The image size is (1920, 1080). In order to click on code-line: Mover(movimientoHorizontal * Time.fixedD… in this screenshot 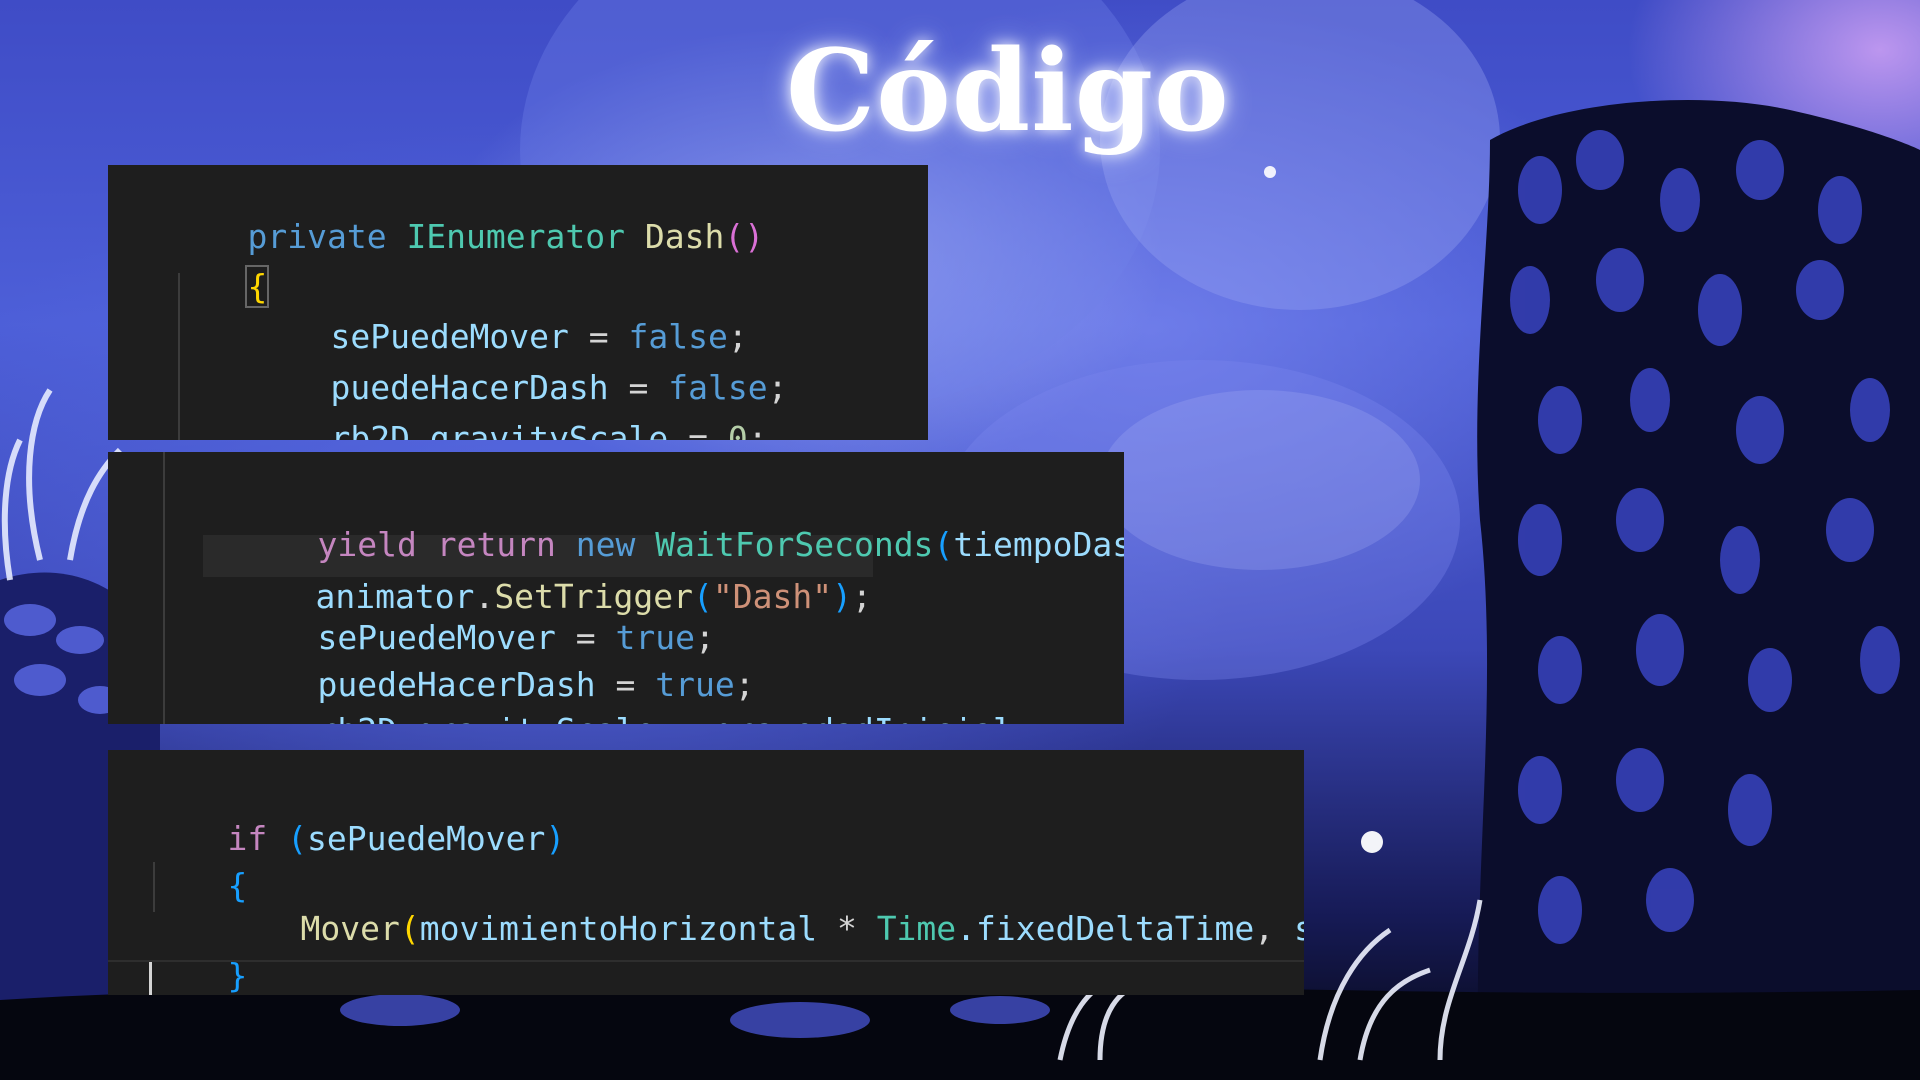, I will do `click(802, 928)`.